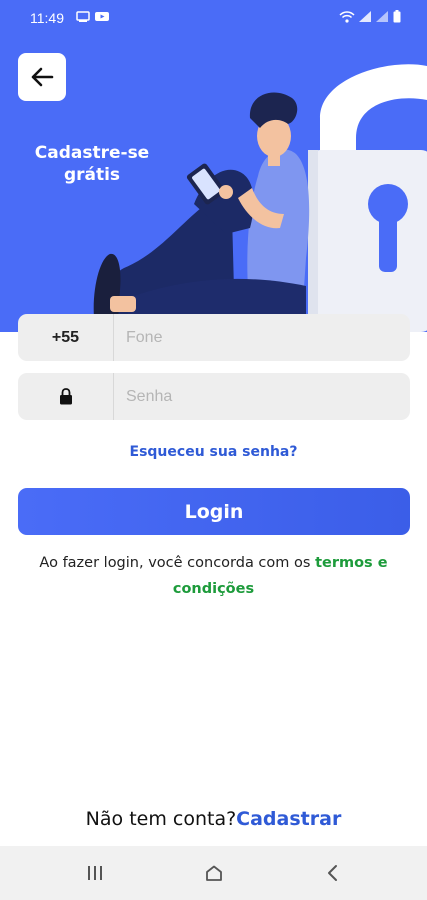 This screenshot has height=900, width=427. I want to click on status-notification-icons, so click(92, 16).